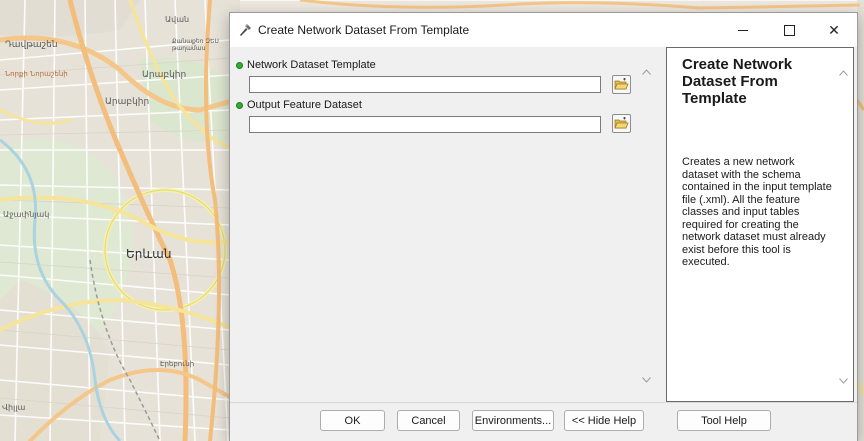 The image size is (864, 441). Describe the element at coordinates (177, 364) in the screenshot. I see `map-label: Էրեբունի` at that location.